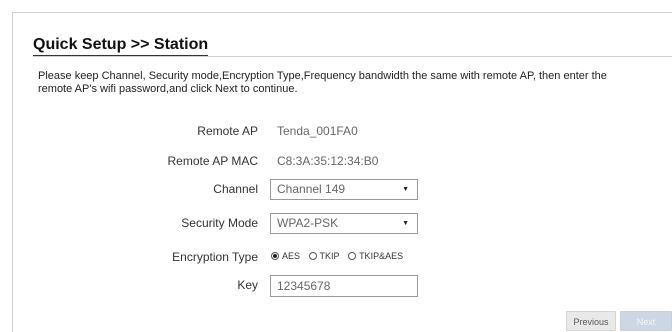  What do you see at coordinates (317, 131) in the screenshot?
I see `remote-ap-value: Tenda_001FA0` at bounding box center [317, 131].